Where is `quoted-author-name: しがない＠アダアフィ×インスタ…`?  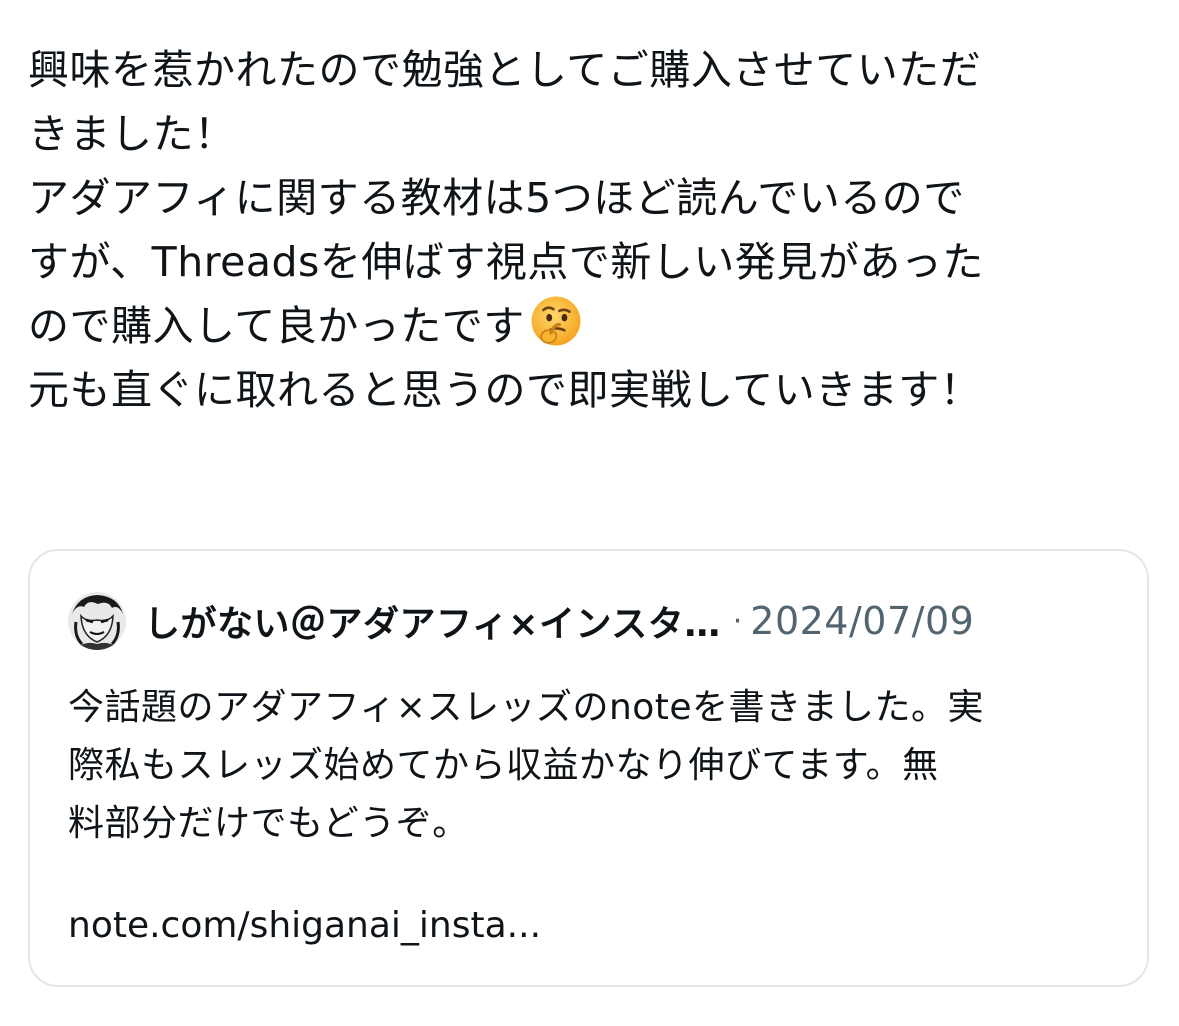 quoted-author-name: しがない＠アダアフィ×インスタ… is located at coordinates (432, 621).